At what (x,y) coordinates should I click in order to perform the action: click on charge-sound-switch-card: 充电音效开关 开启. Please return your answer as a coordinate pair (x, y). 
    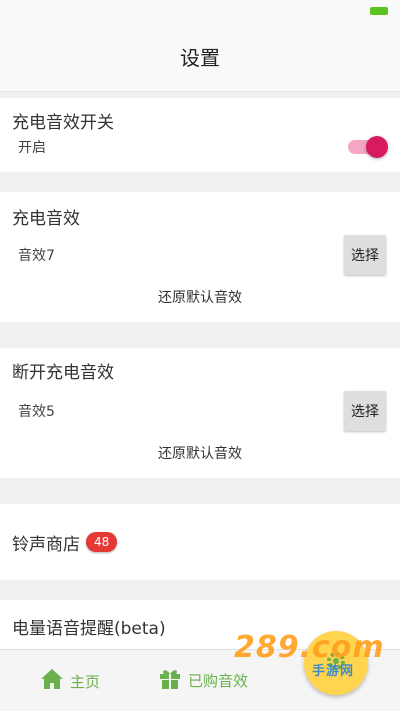
    Looking at the image, I should click on (200, 135).